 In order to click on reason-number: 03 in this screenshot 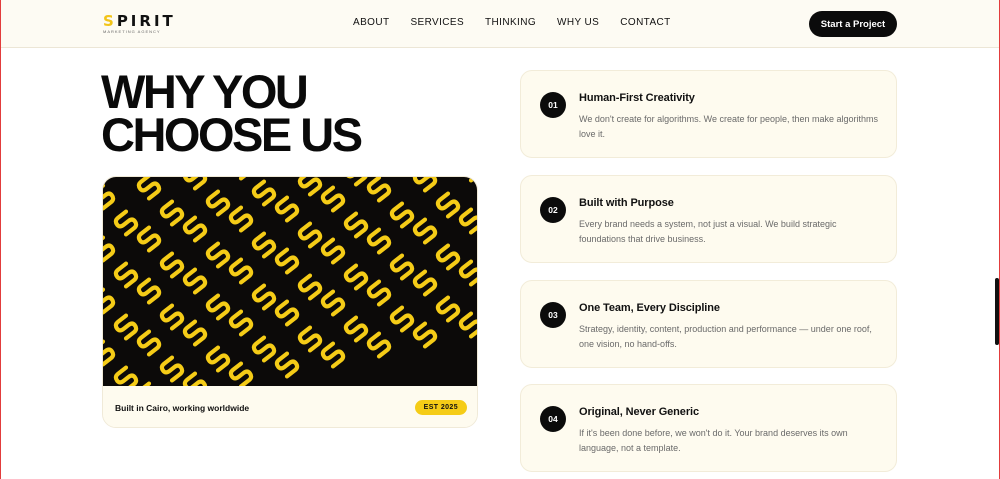, I will do `click(553, 315)`.